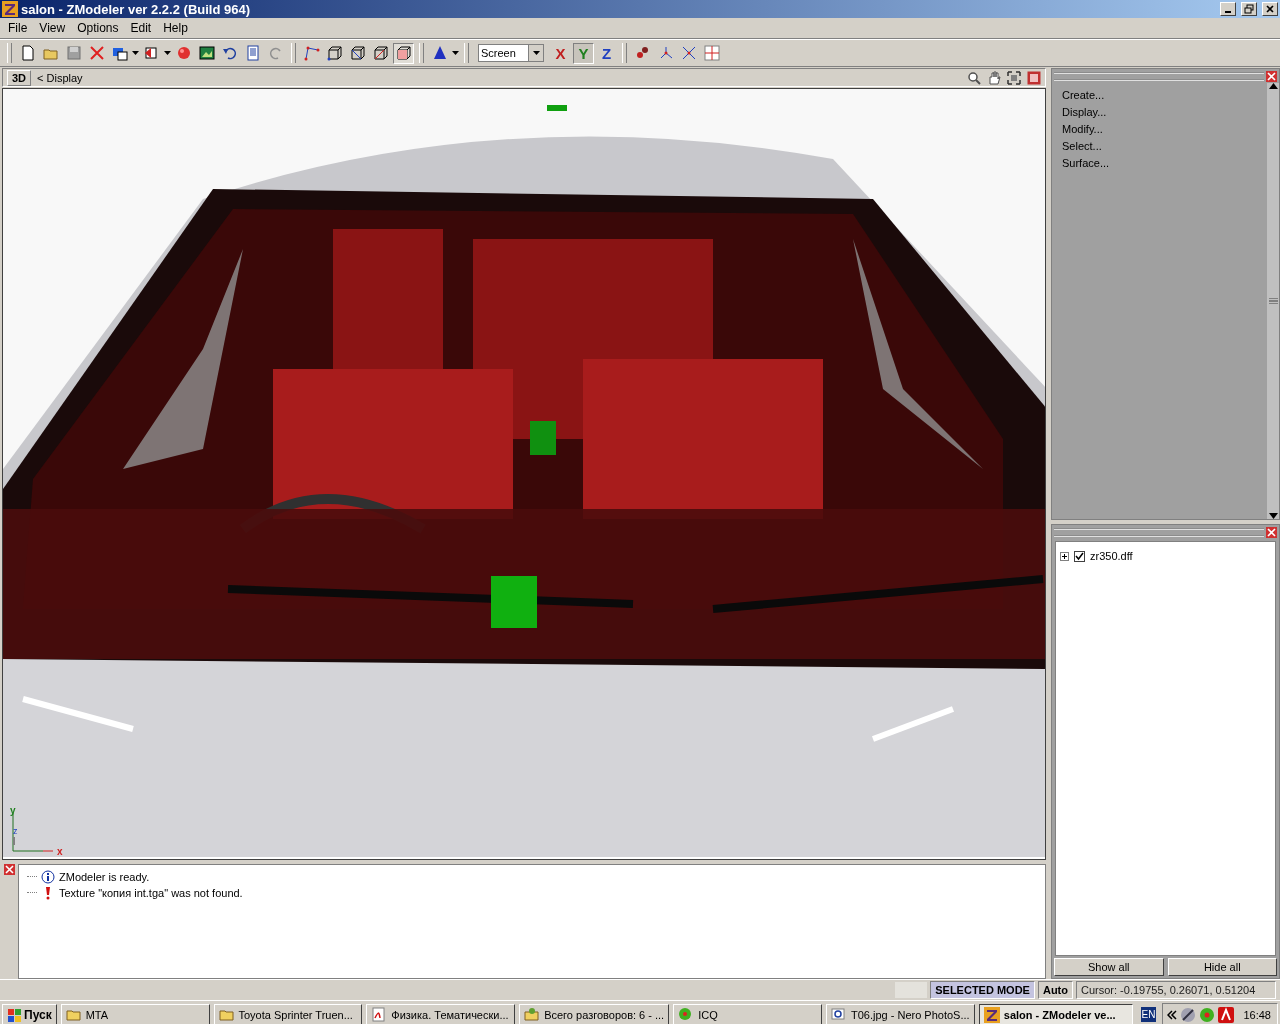 Image resolution: width=1280 pixels, height=1024 pixels. Describe the element at coordinates (104, 877) in the screenshot. I see `log-message: ZModeler is ready.` at that location.